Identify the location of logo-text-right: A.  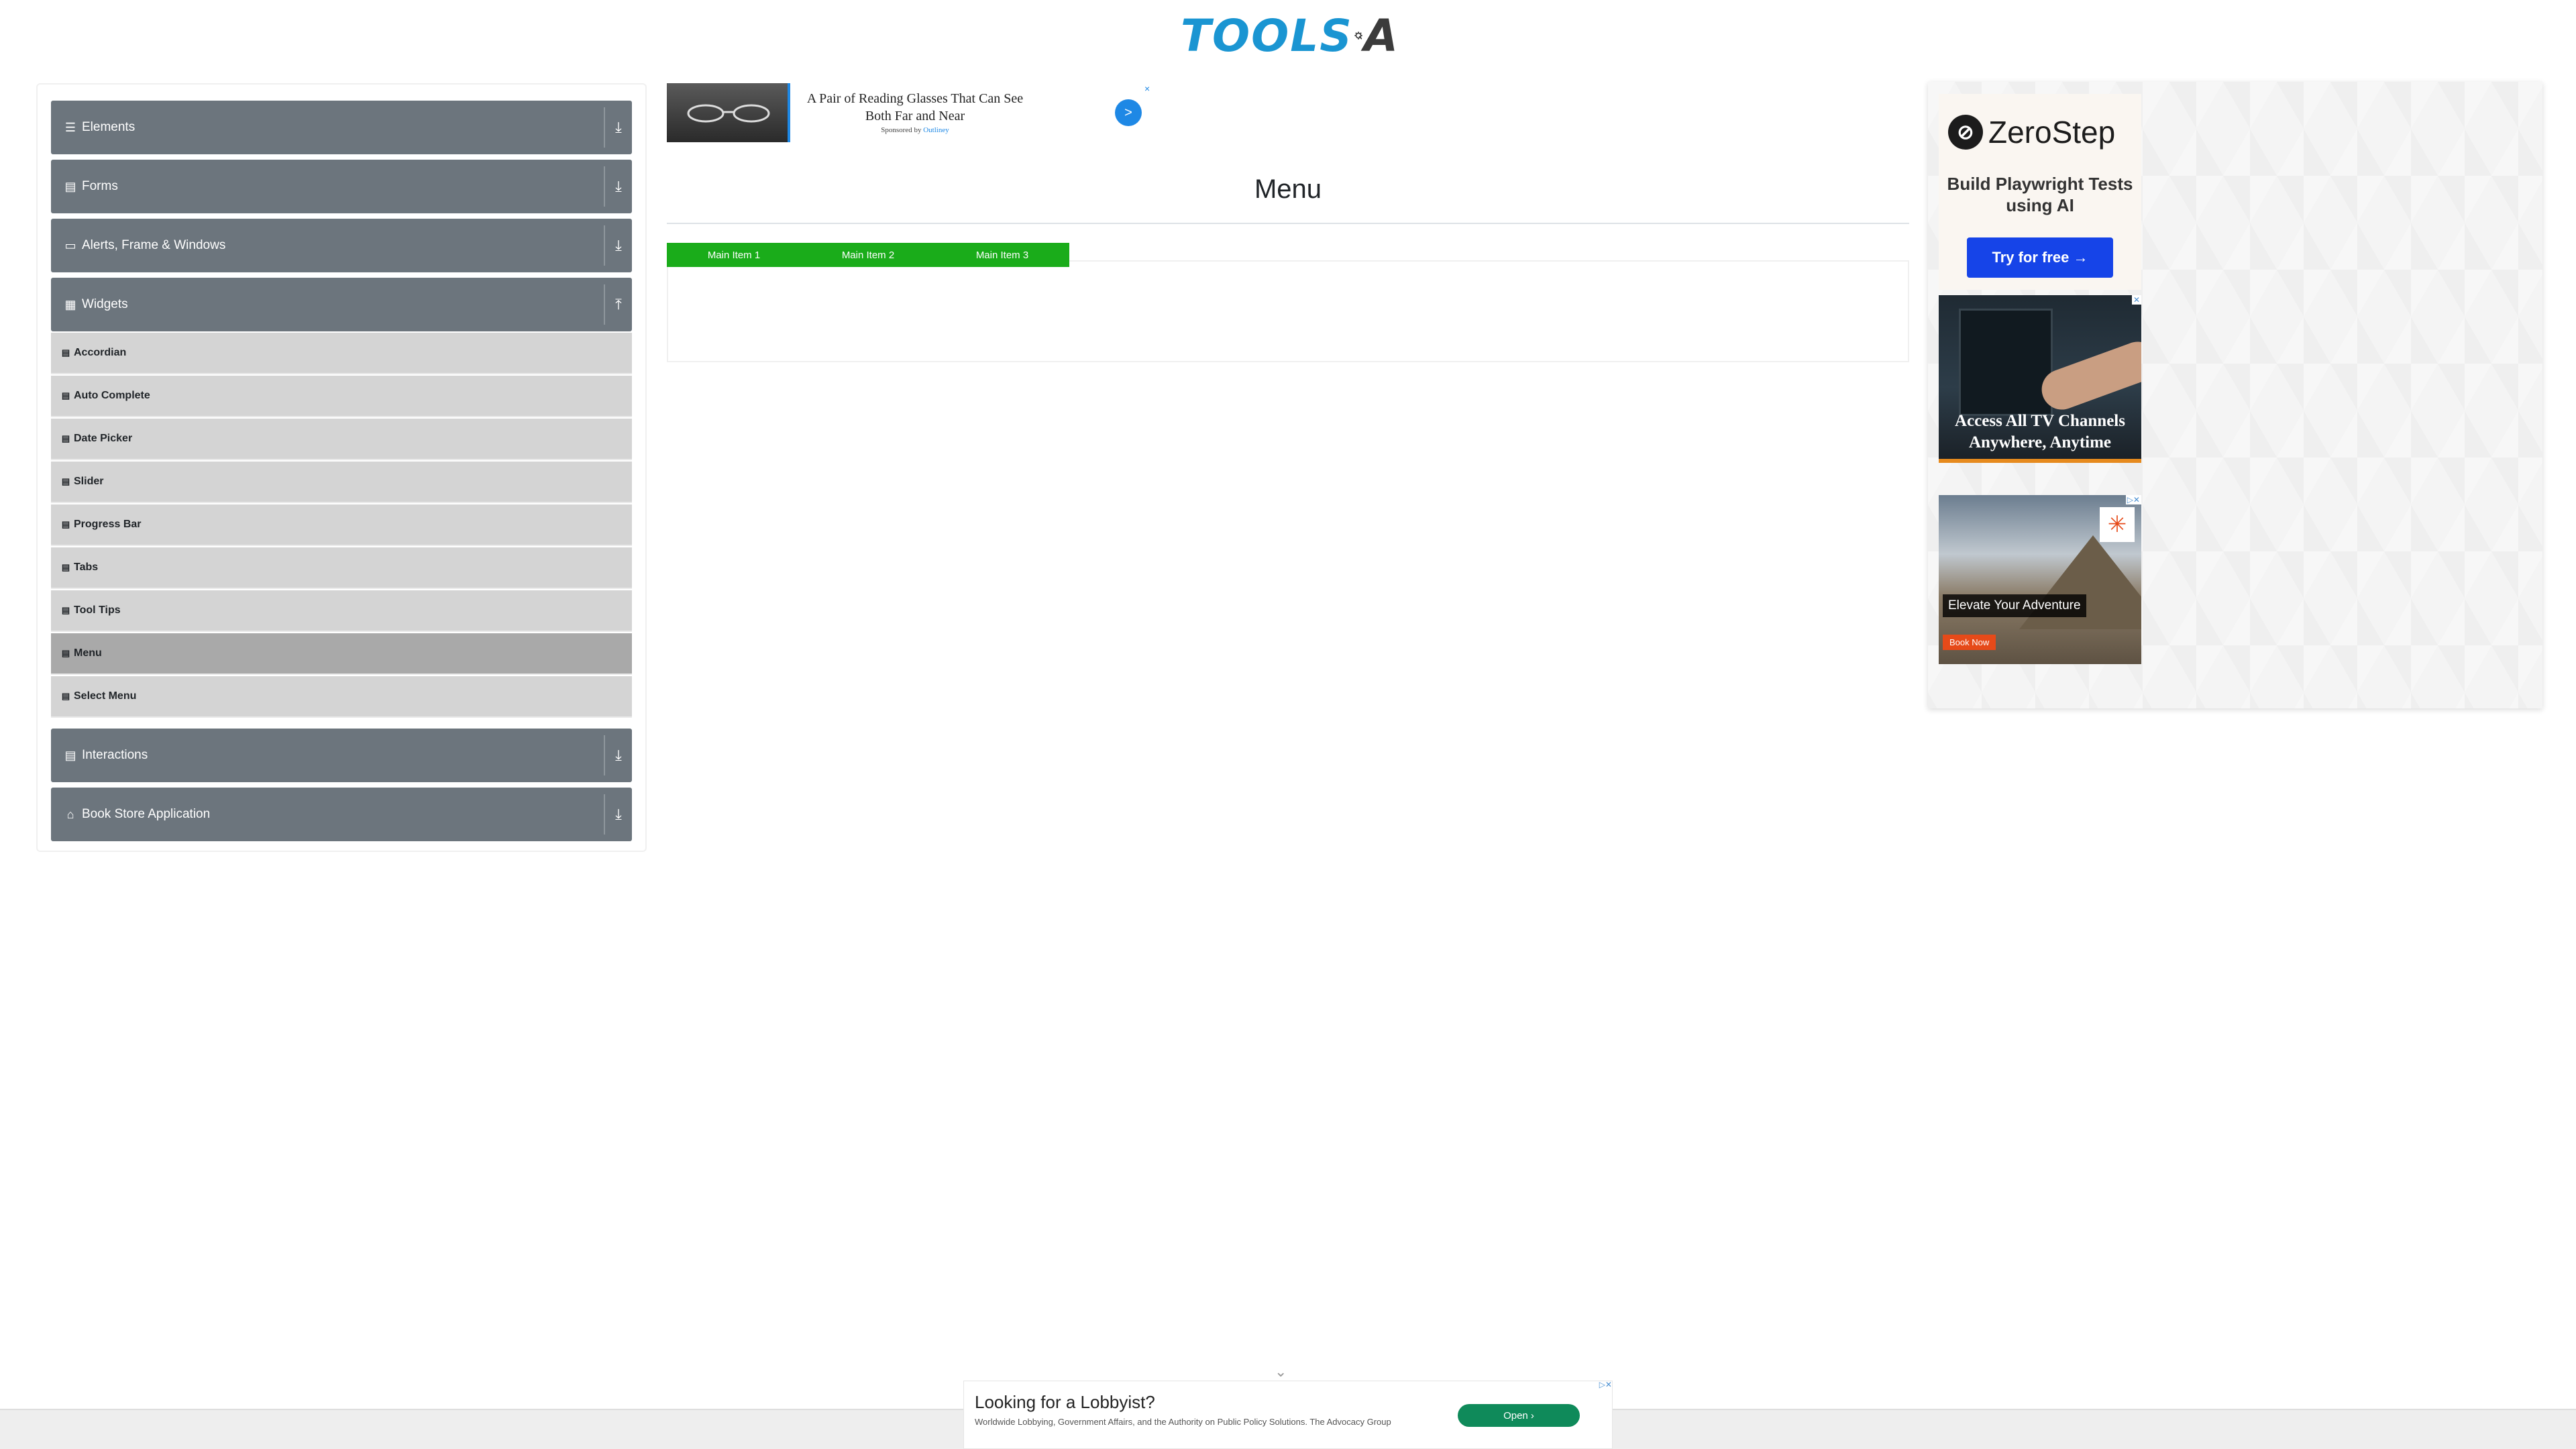
(1380, 35).